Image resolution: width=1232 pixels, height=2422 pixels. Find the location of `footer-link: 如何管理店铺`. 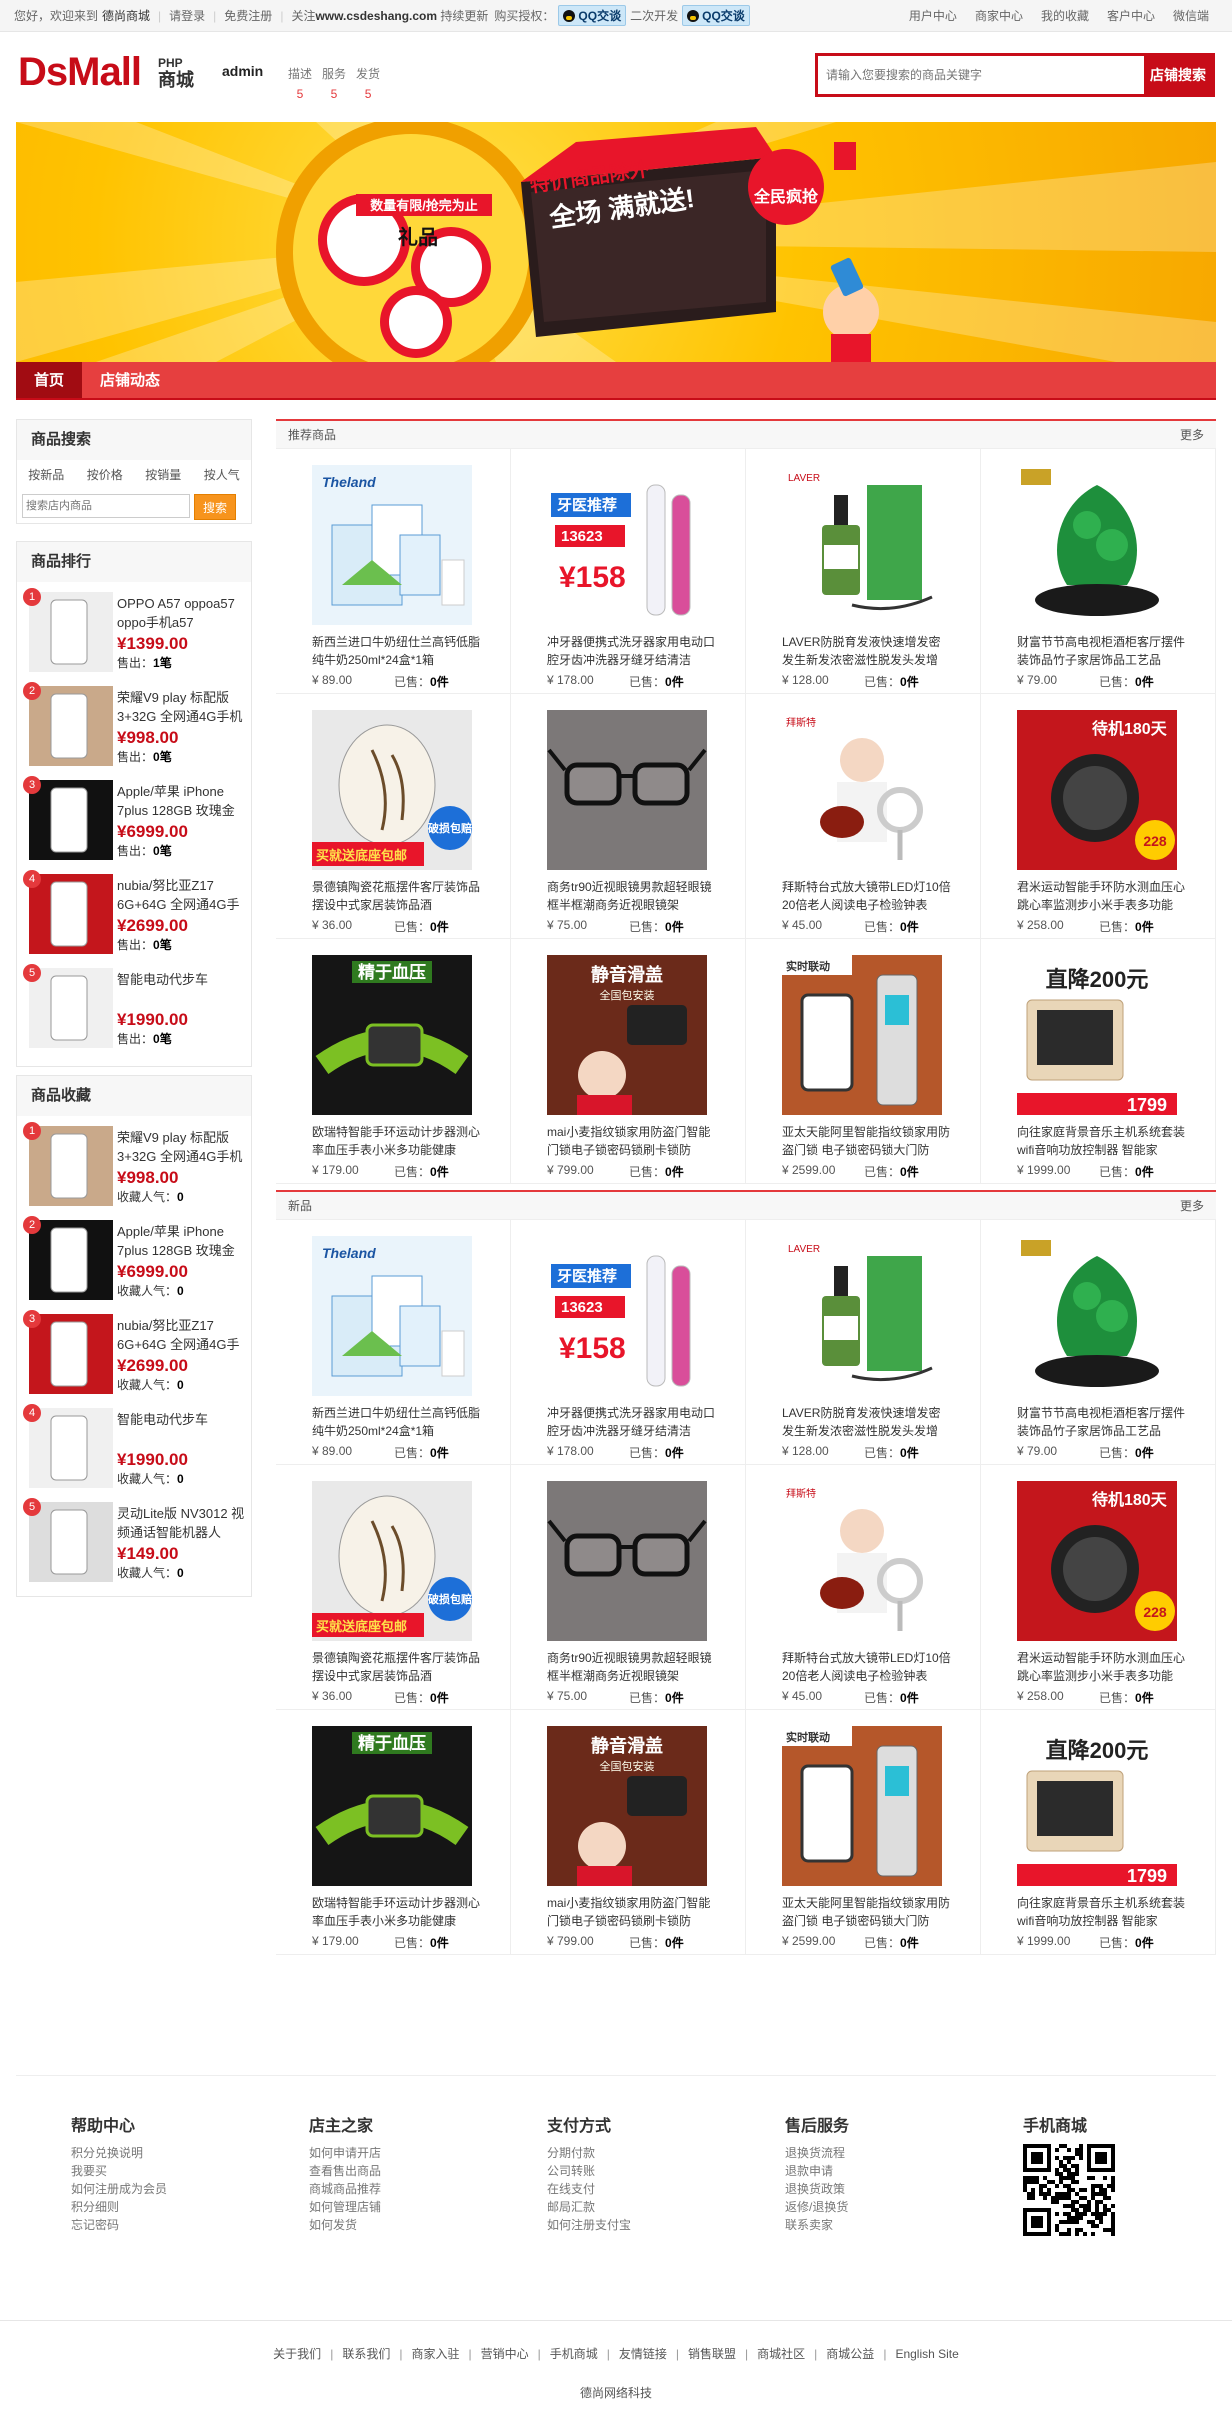

footer-link: 如何管理店铺 is located at coordinates (384, 2207).